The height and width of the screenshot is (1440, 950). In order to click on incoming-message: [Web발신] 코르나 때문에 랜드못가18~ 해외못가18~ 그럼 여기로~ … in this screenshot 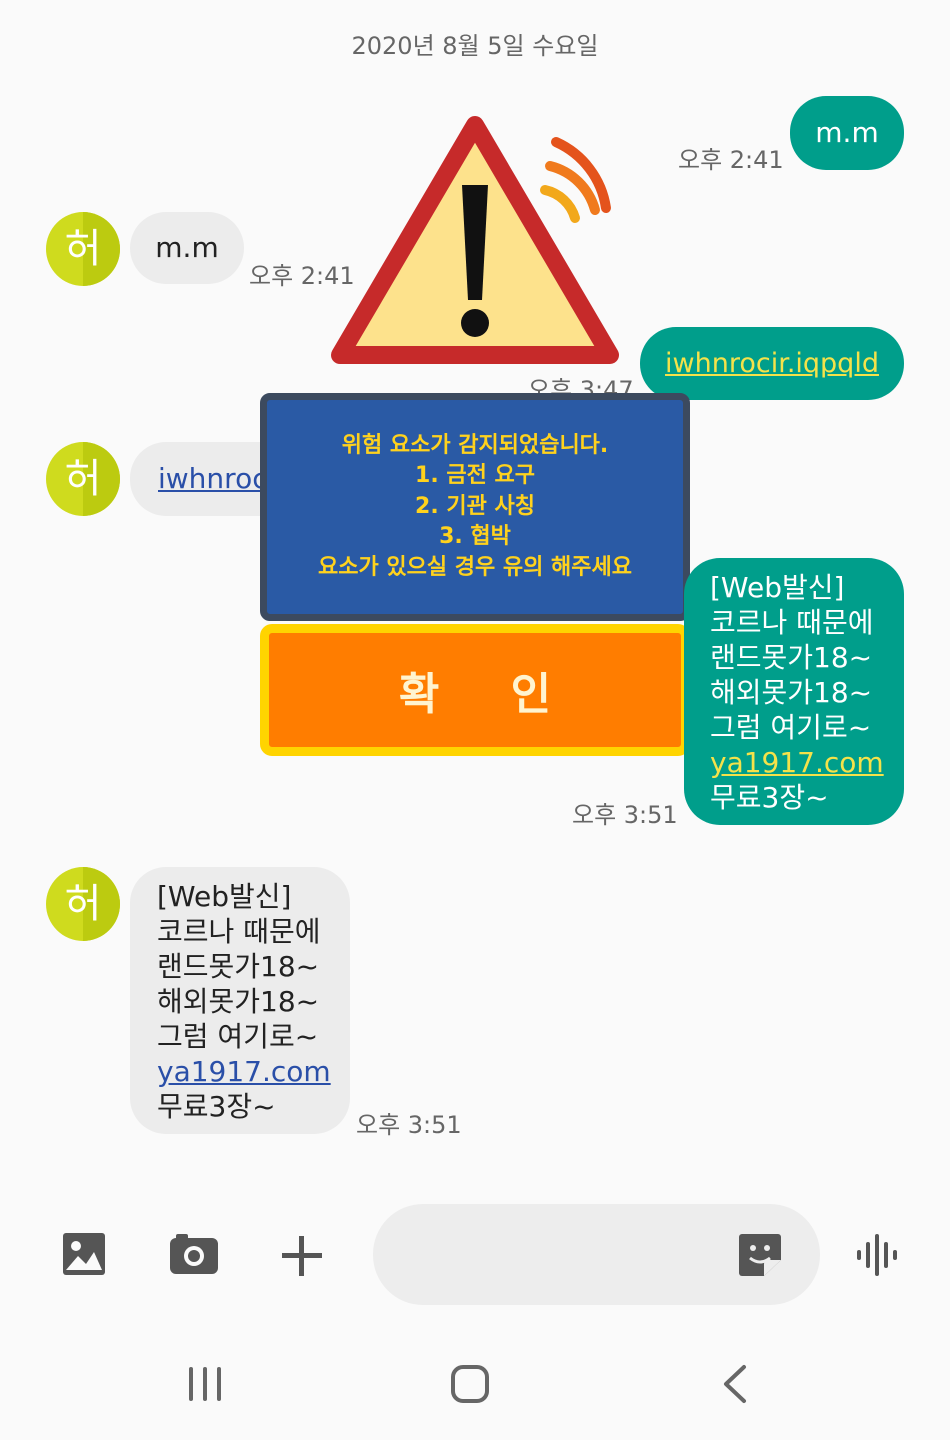, I will do `click(240, 1000)`.